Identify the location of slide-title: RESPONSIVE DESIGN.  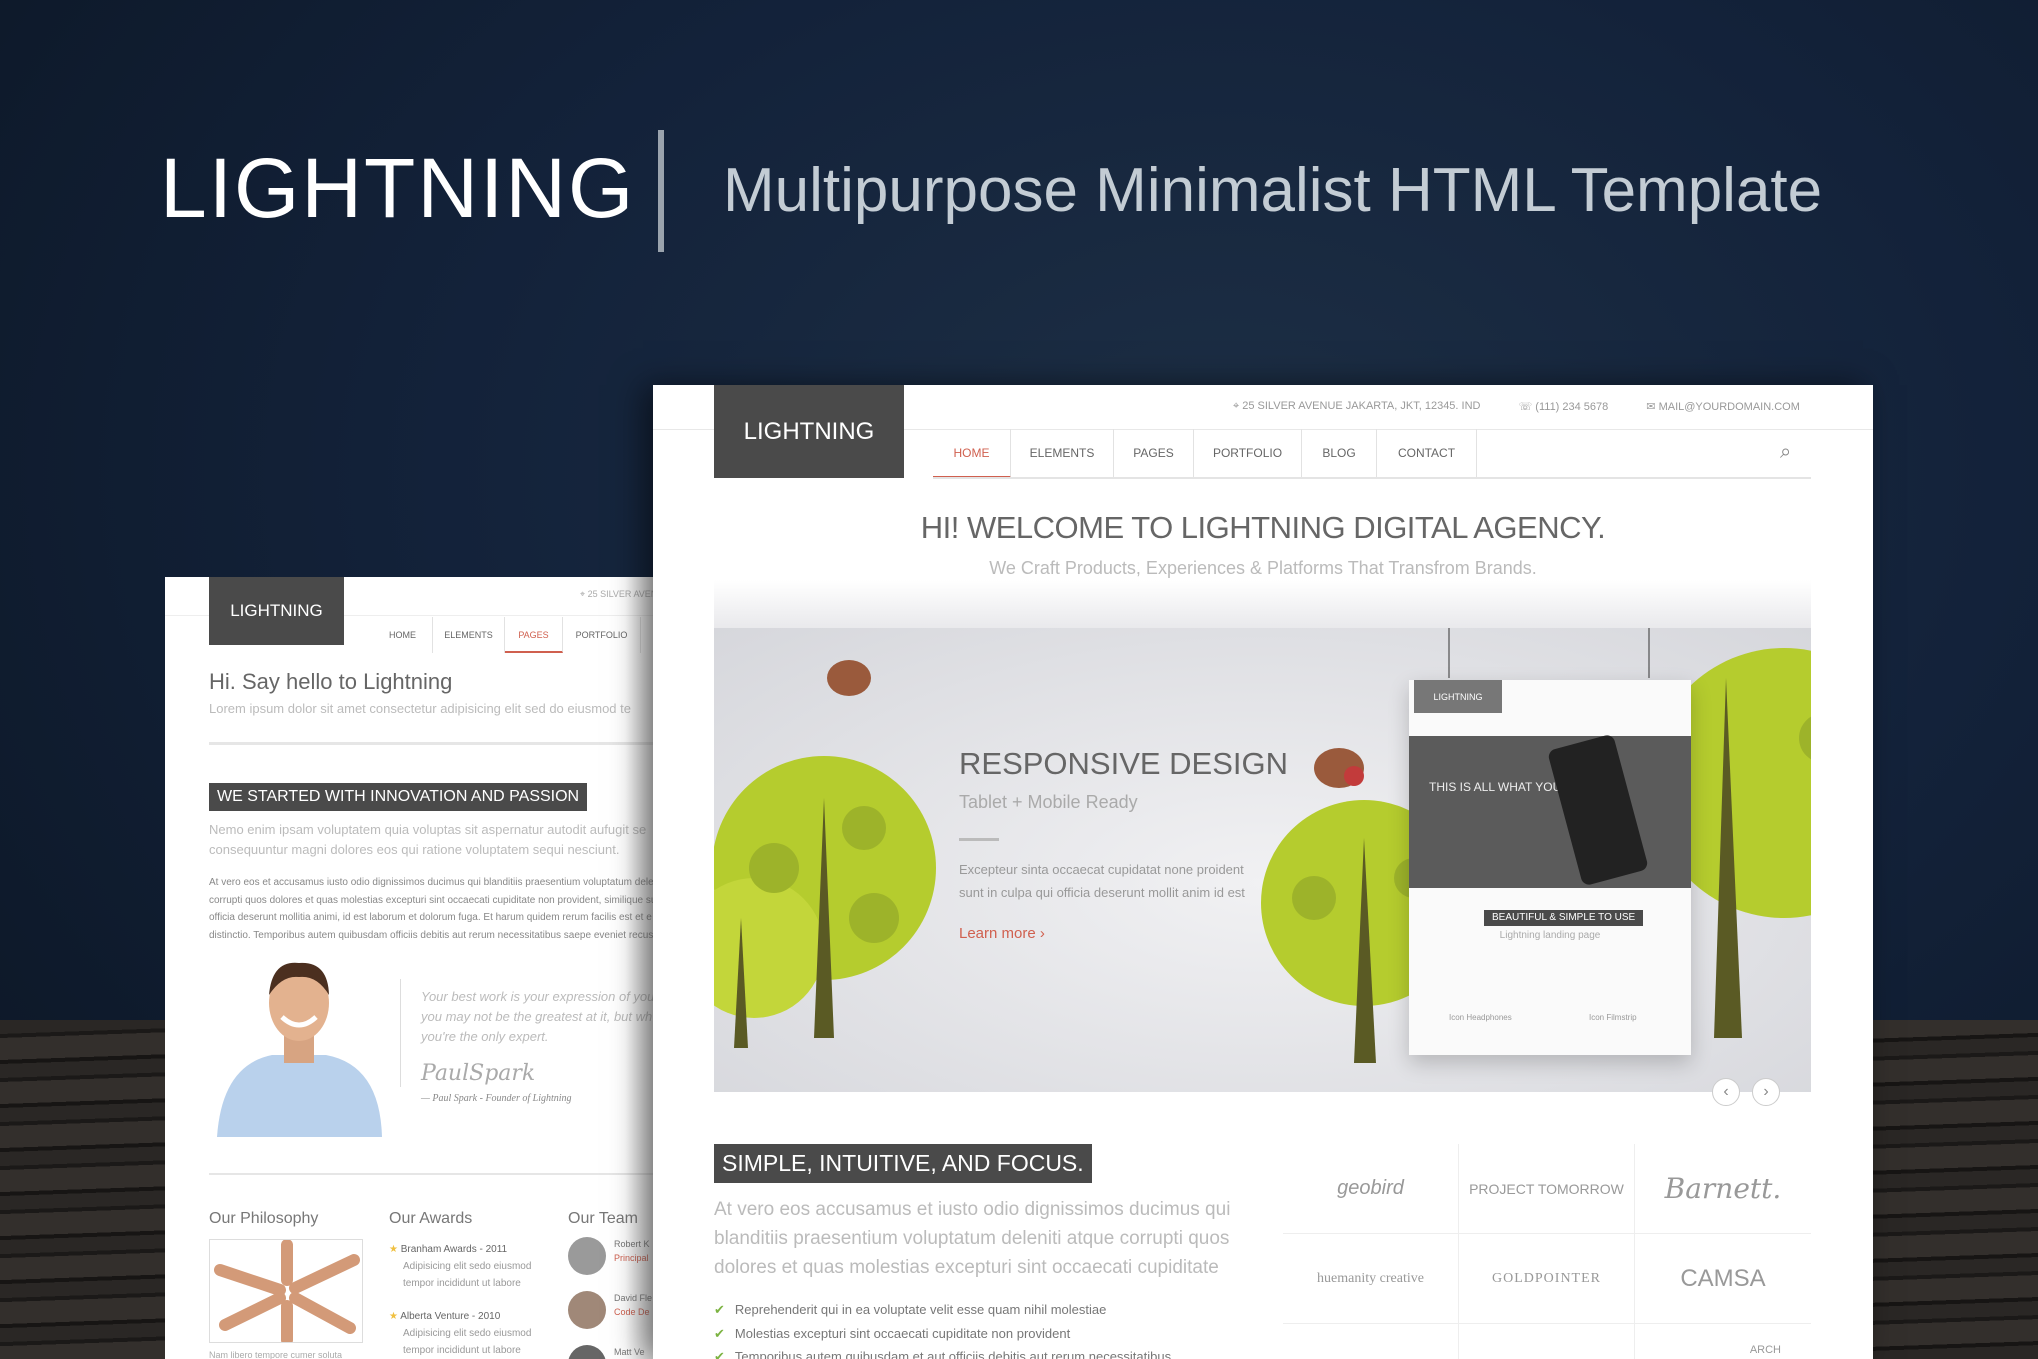
(1124, 763).